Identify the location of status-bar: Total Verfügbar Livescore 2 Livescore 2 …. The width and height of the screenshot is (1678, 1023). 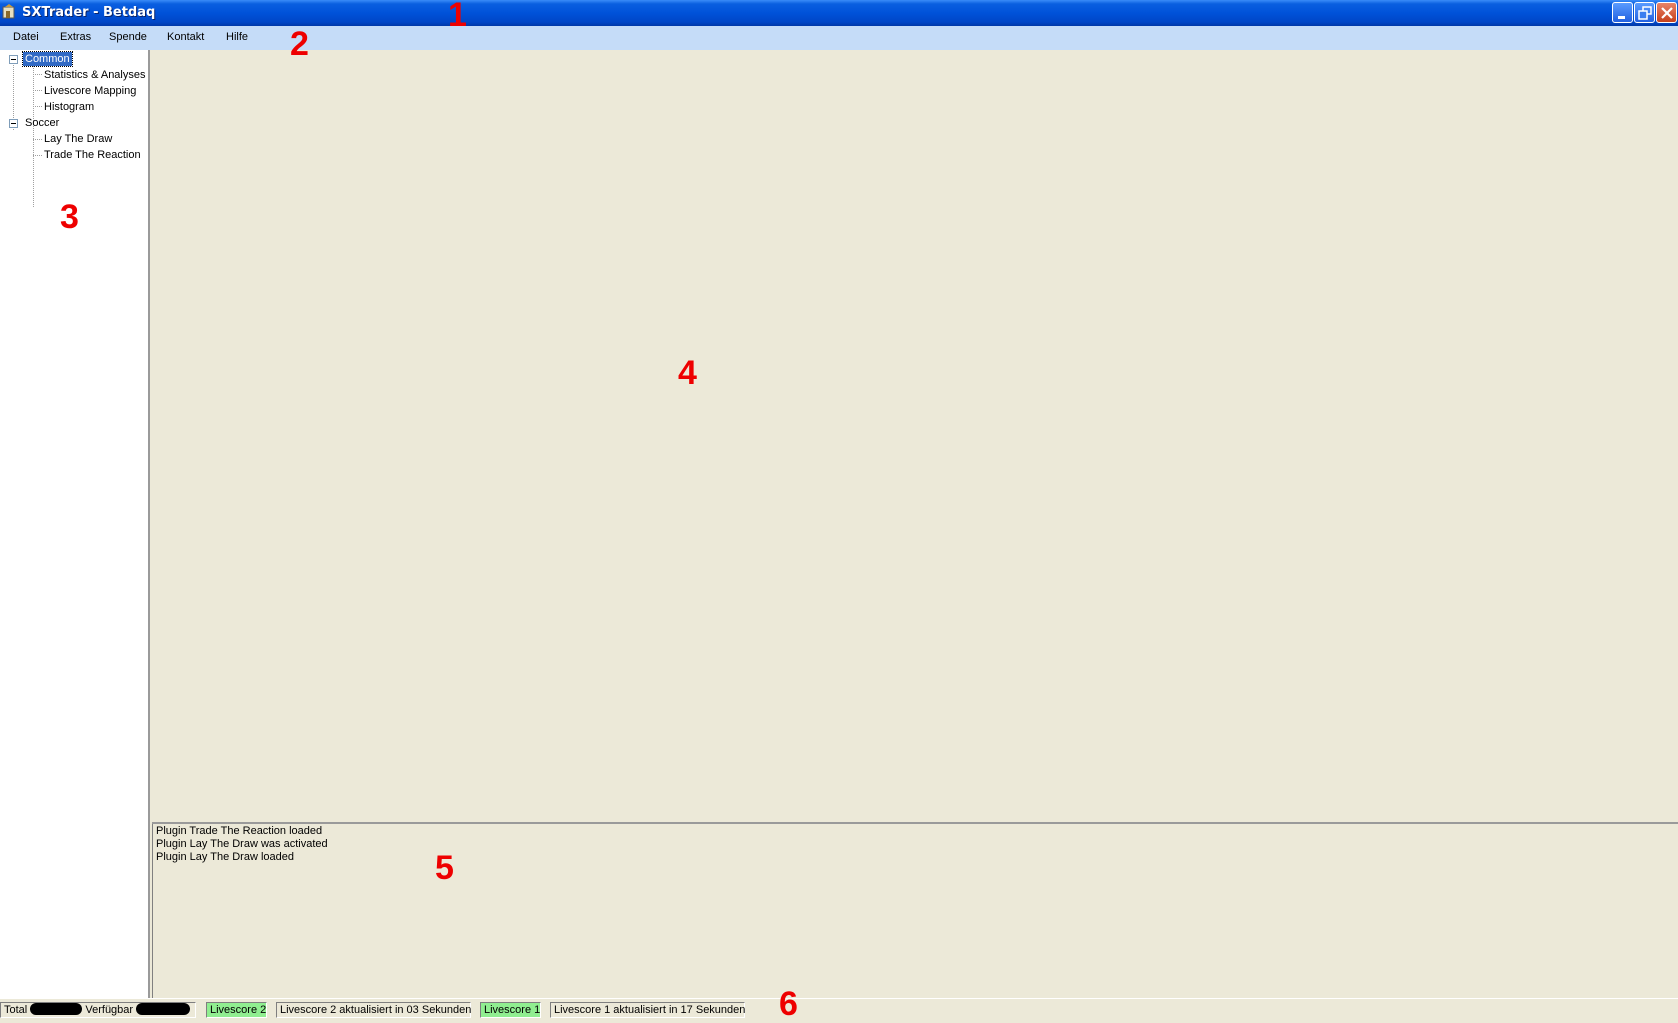
(839, 1008).